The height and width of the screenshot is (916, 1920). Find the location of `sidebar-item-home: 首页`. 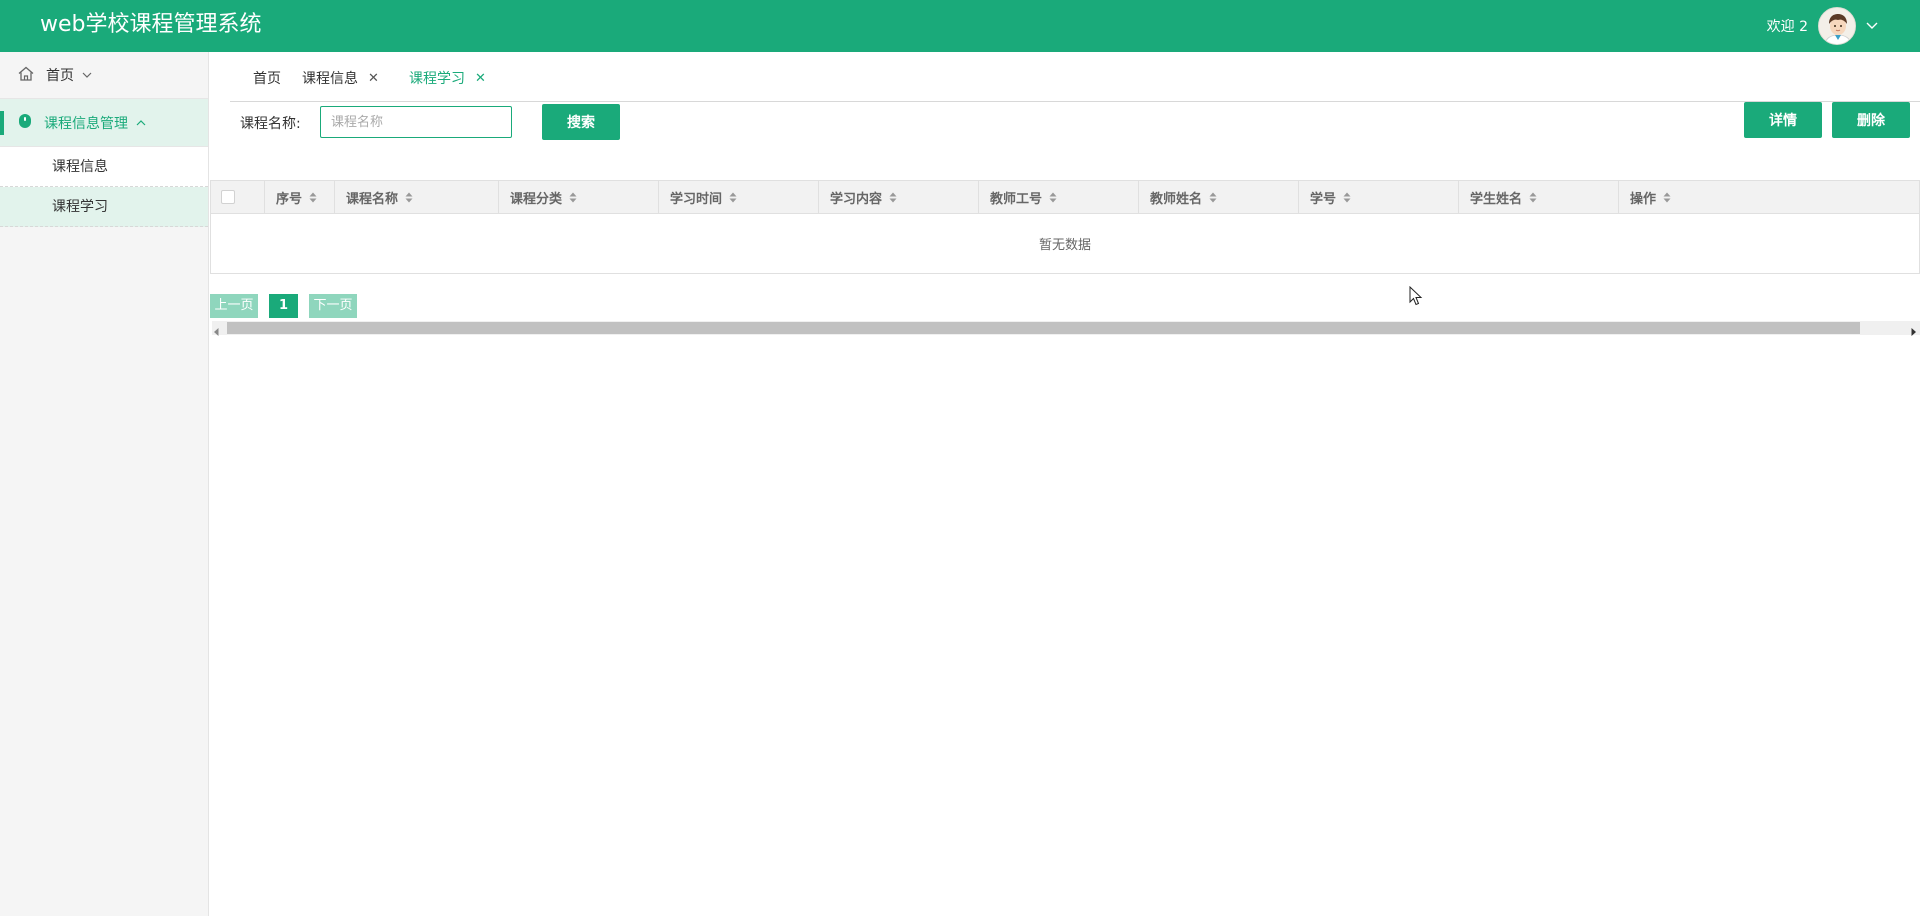

sidebar-item-home: 首页 is located at coordinates (104, 75).